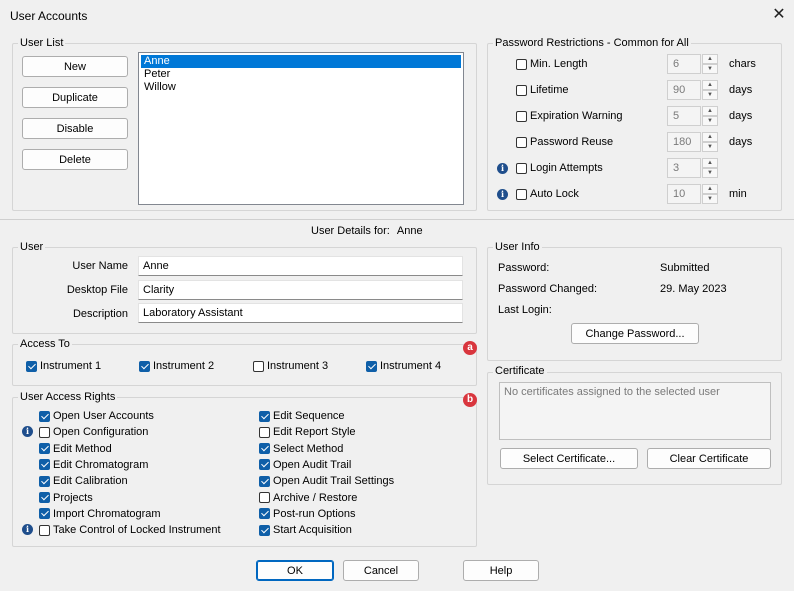 Image resolution: width=794 pixels, height=591 pixels. Describe the element at coordinates (93, 465) in the screenshot. I see `right-left-3-checkbox: Edit Chromatogram` at that location.